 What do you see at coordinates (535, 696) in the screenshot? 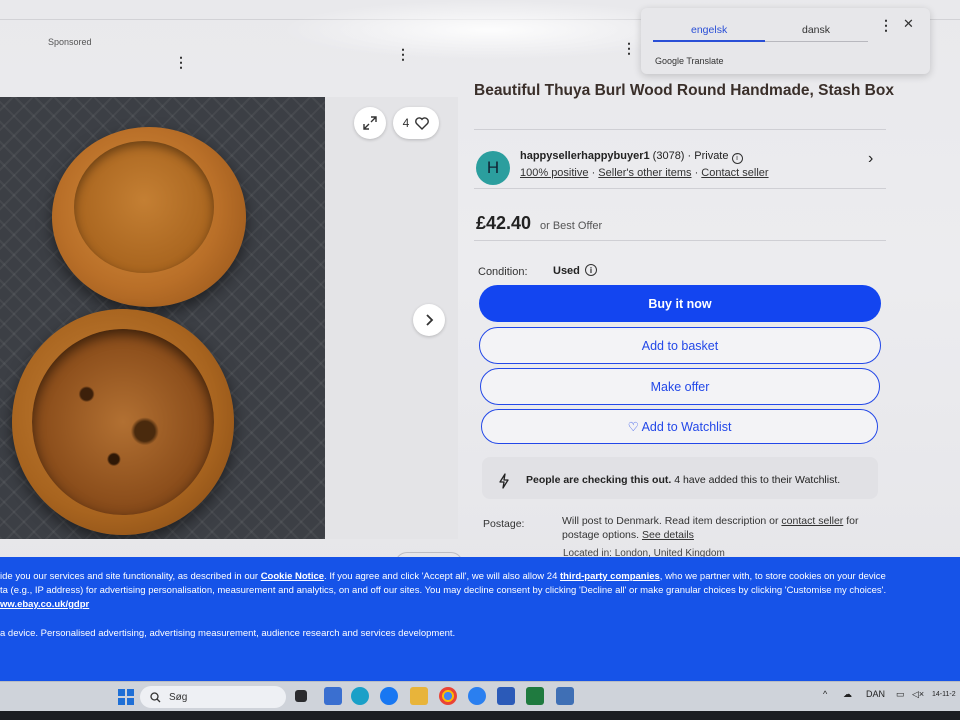
I see `excel-icon` at bounding box center [535, 696].